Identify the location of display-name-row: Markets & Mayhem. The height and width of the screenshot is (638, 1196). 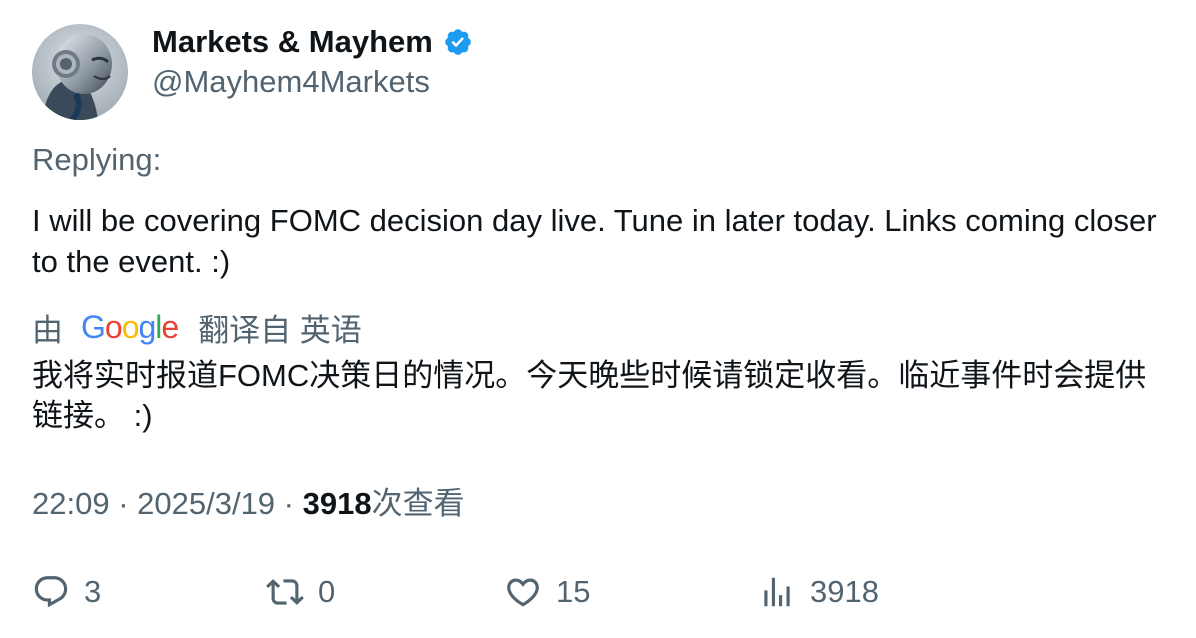
(312, 42).